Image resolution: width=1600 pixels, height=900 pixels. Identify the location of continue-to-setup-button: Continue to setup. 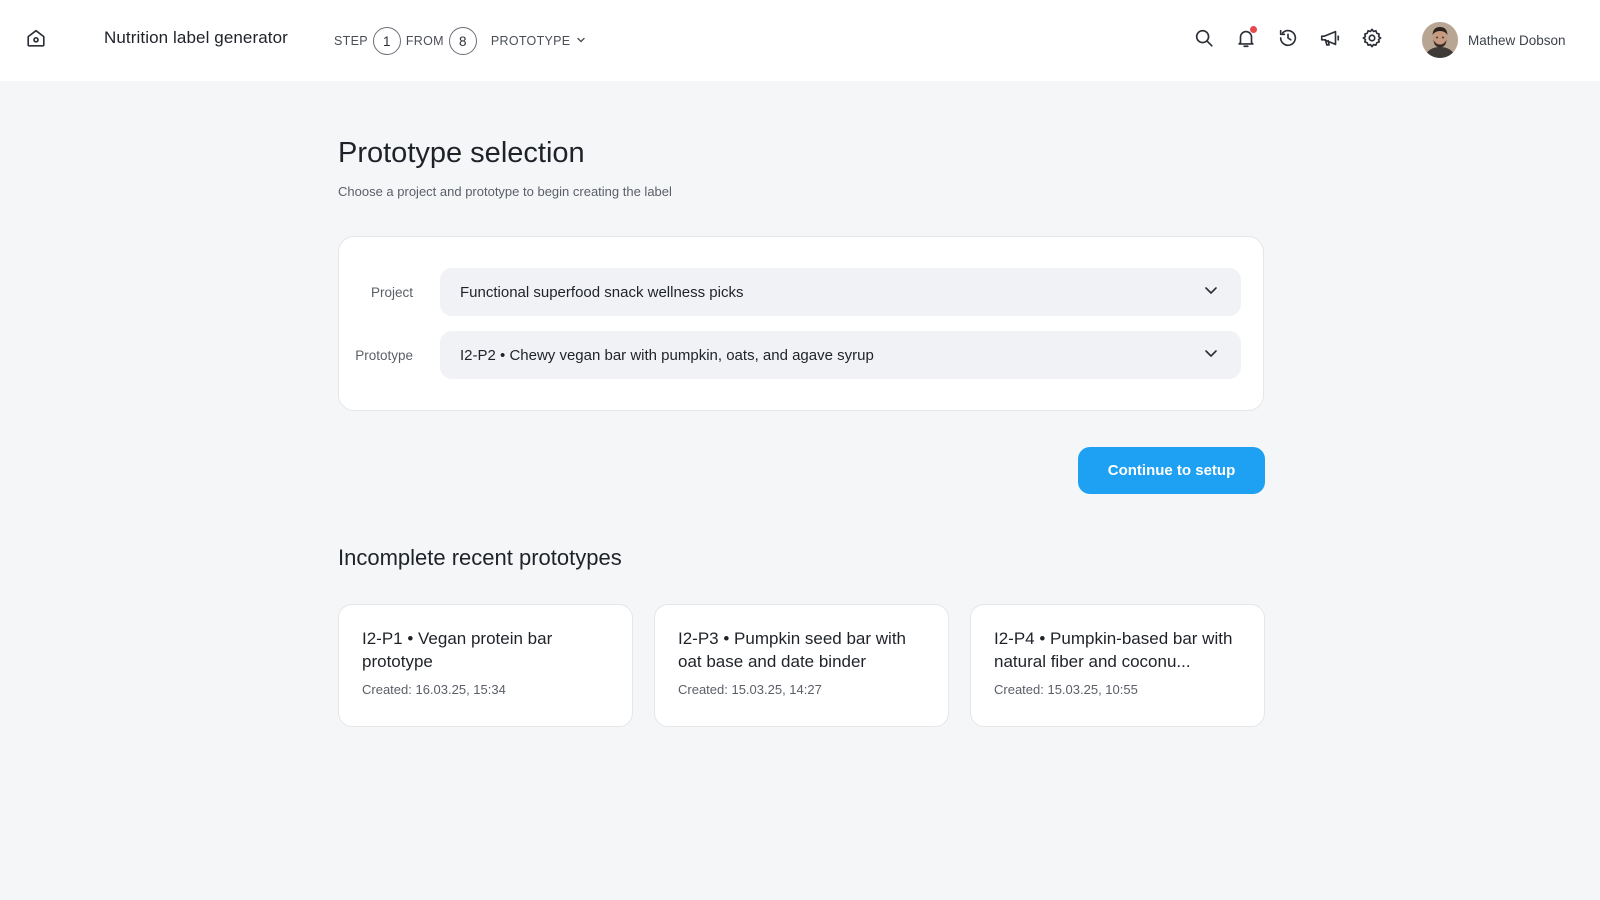
(1171, 470).